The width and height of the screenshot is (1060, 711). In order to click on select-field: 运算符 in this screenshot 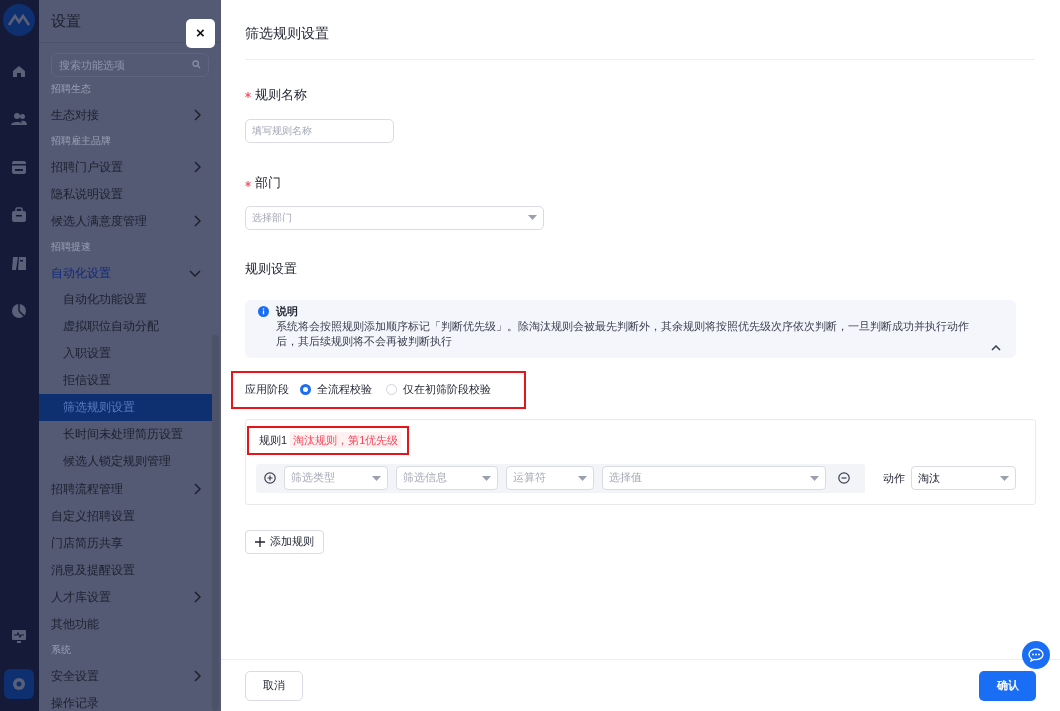, I will do `click(550, 478)`.